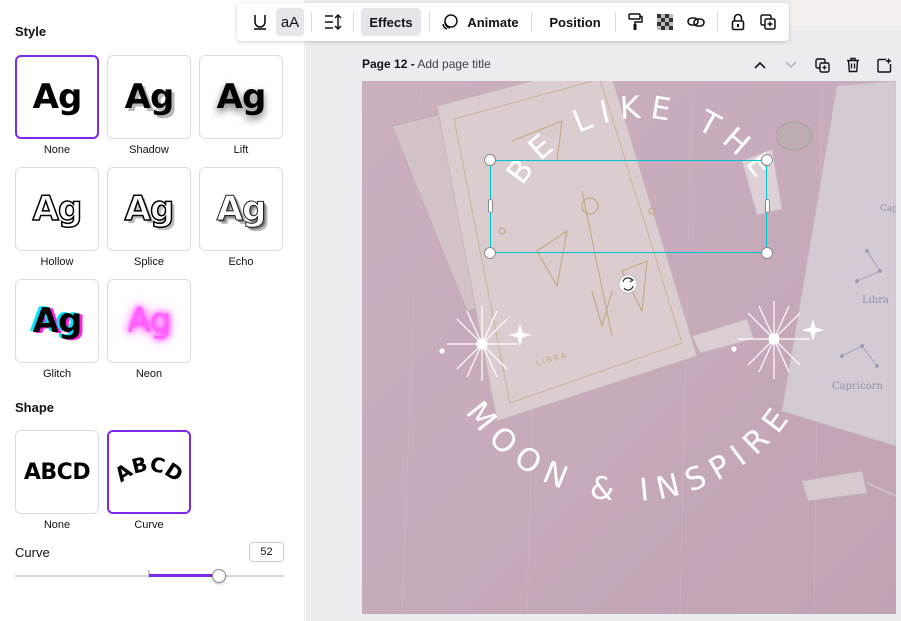  I want to click on animate-icon, so click(450, 22).